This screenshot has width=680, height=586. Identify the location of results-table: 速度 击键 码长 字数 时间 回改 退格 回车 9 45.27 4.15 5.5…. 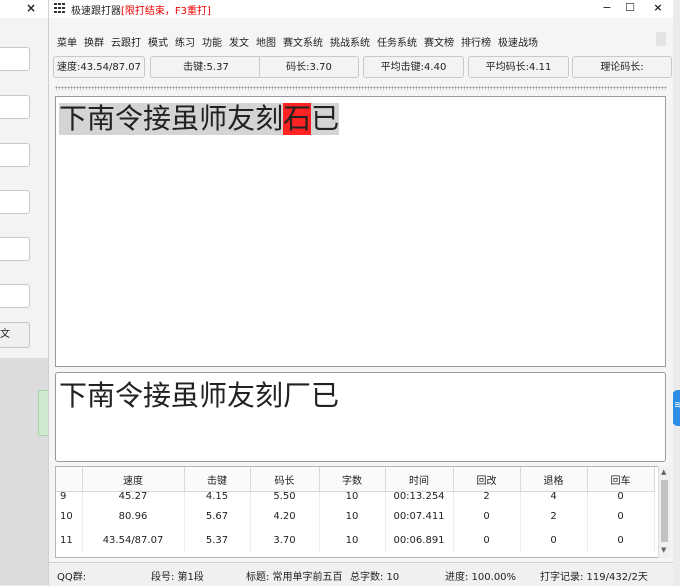
(360, 512).